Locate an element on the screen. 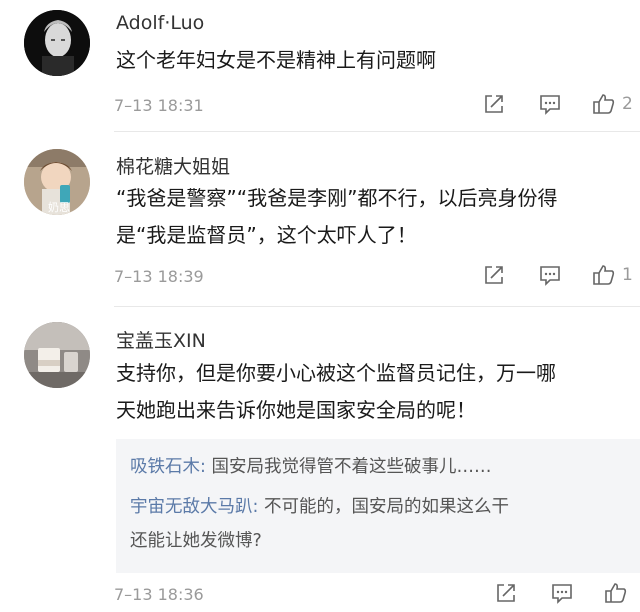  comment-actions: 2 is located at coordinates (320, 107).